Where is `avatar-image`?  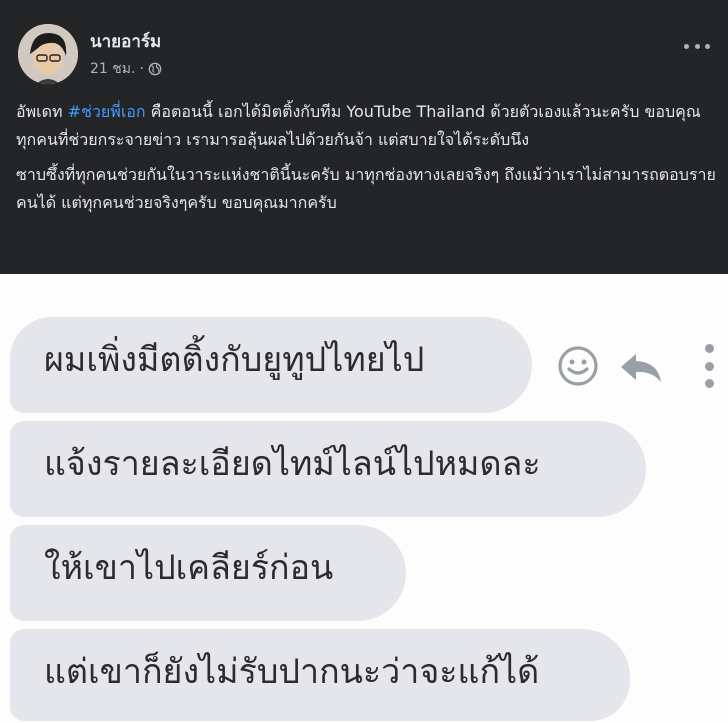
avatar-image is located at coordinates (48, 54).